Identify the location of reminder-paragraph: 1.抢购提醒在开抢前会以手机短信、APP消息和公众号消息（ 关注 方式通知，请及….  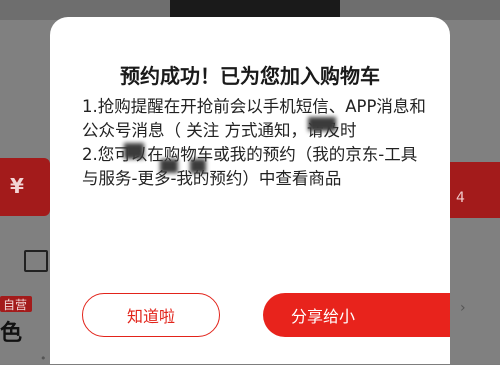
(254, 118).